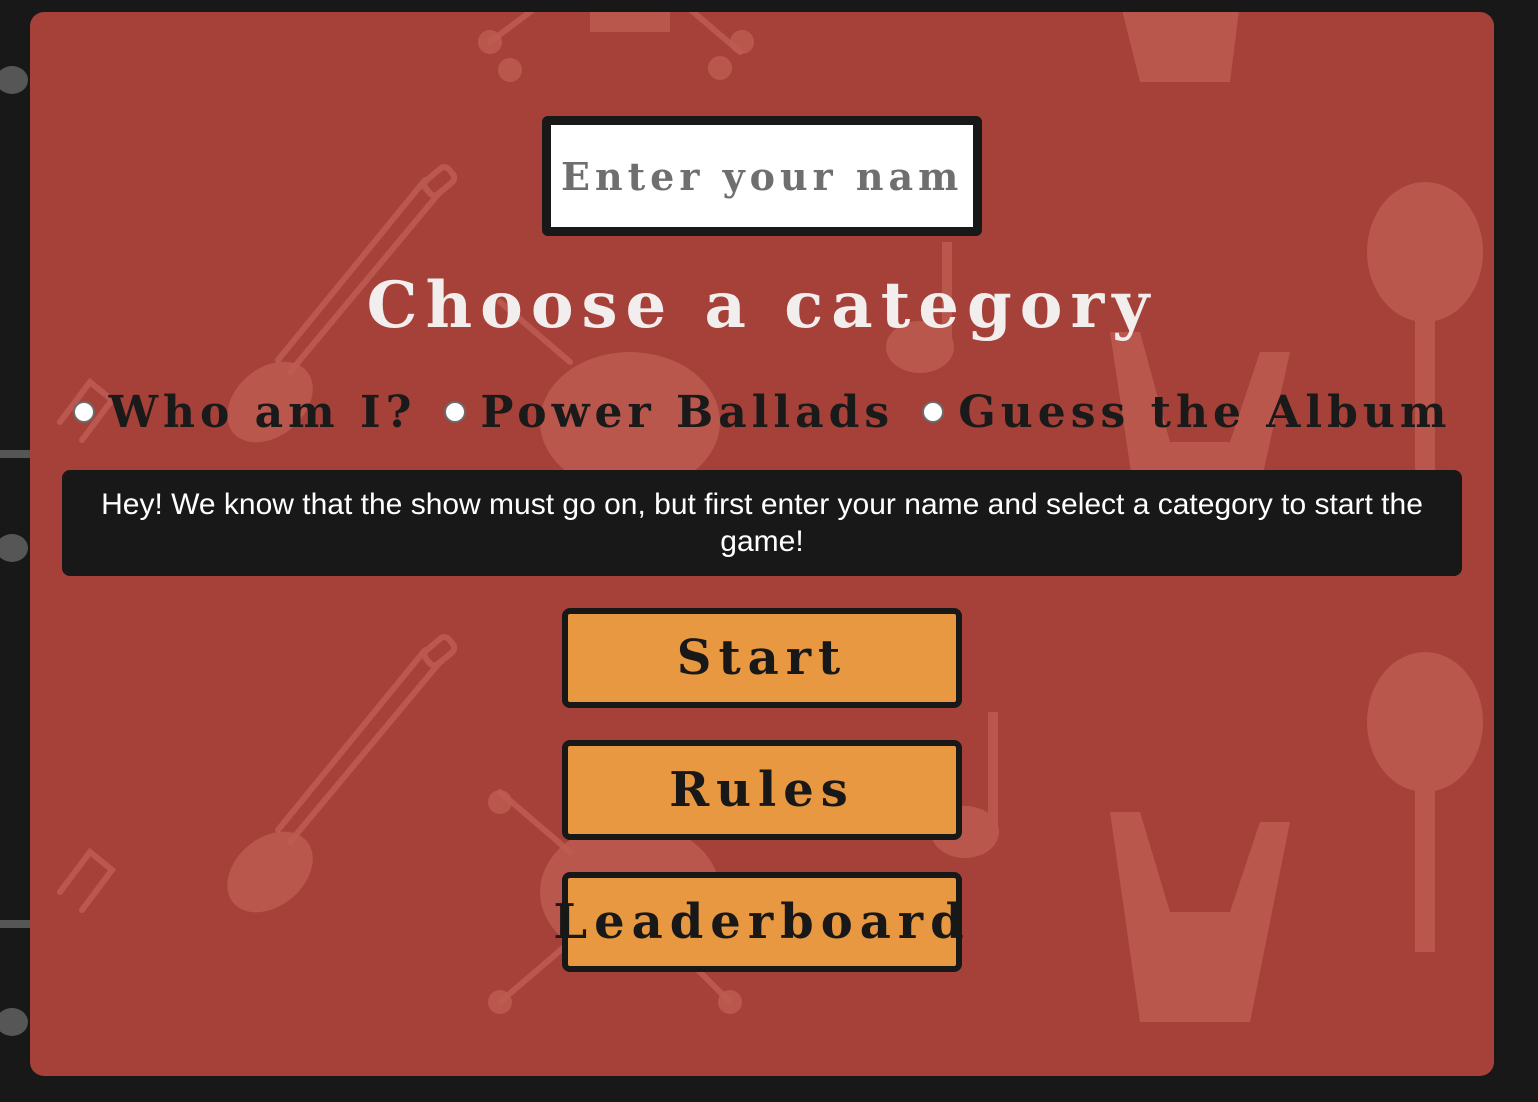 This screenshot has width=1538, height=1102. I want to click on name-input, so click(762, 176).